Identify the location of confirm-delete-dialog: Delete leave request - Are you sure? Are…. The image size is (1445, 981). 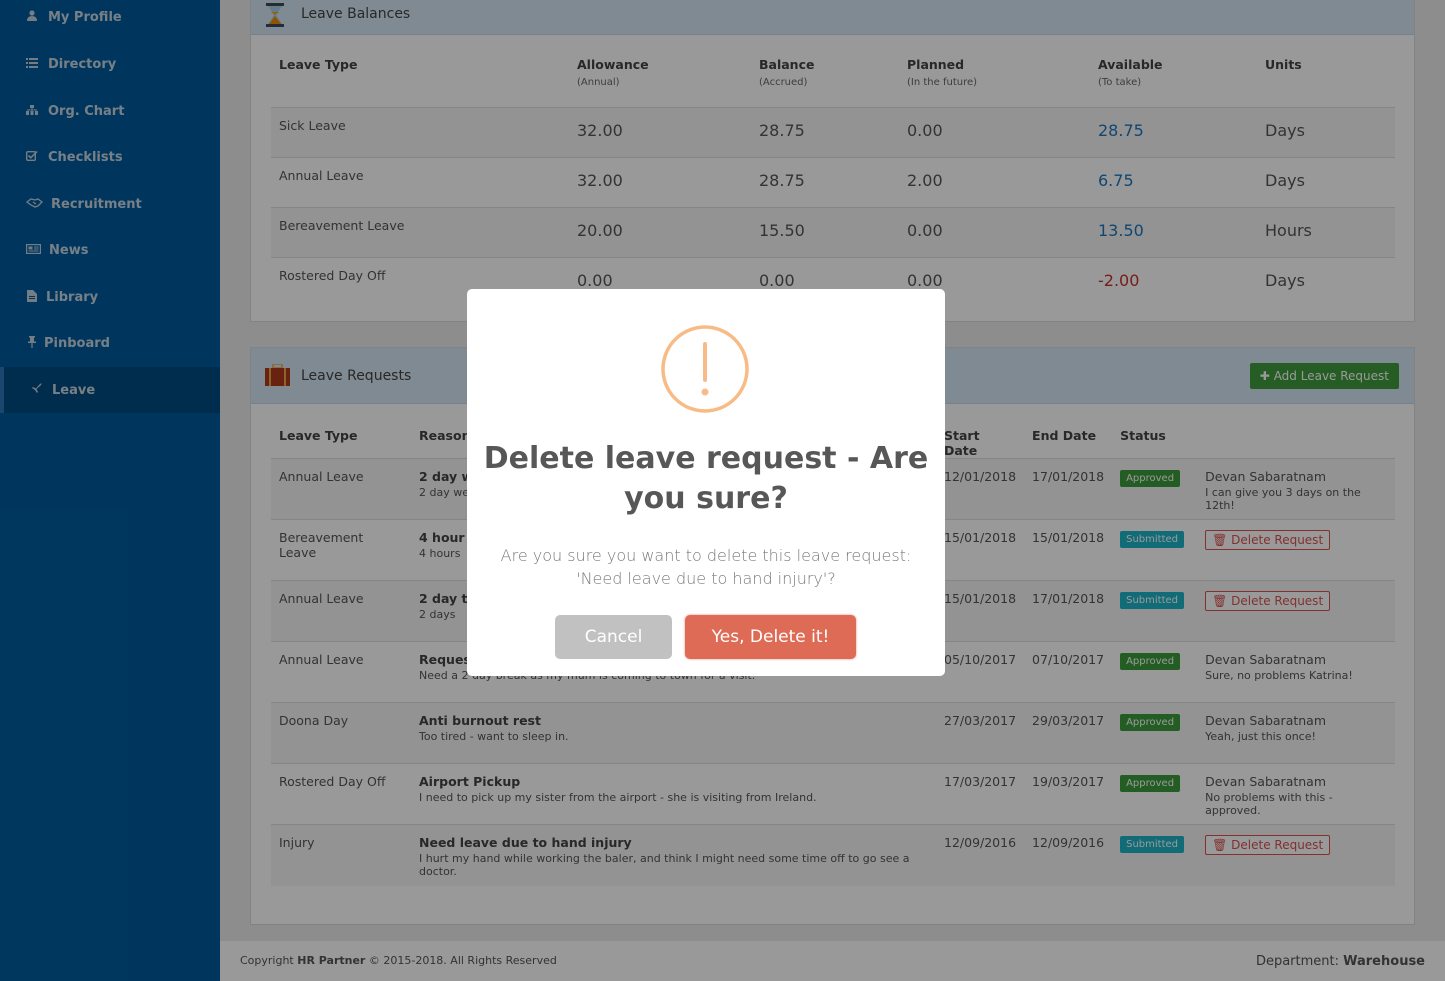
(706, 482).